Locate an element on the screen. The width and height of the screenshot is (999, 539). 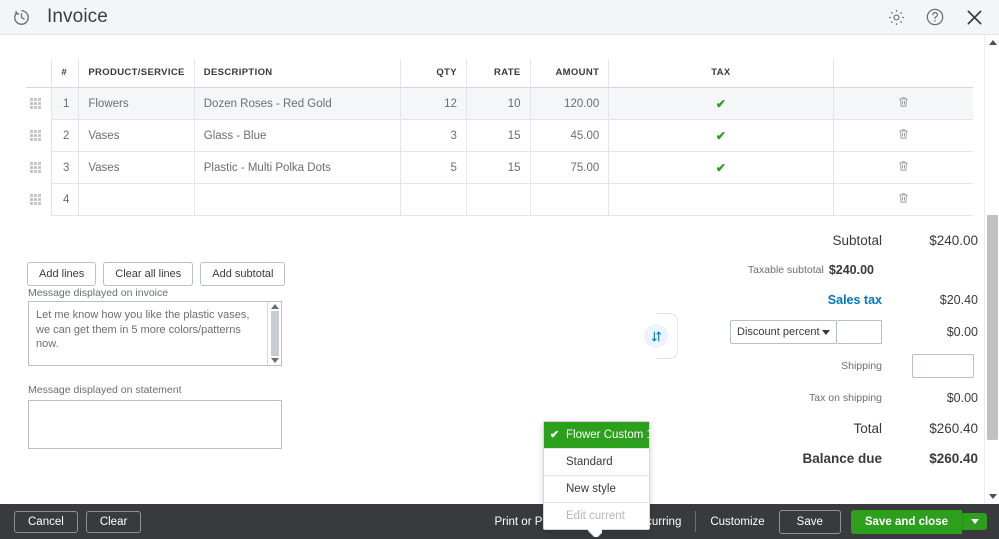
cell-rate is located at coordinates (498, 199).